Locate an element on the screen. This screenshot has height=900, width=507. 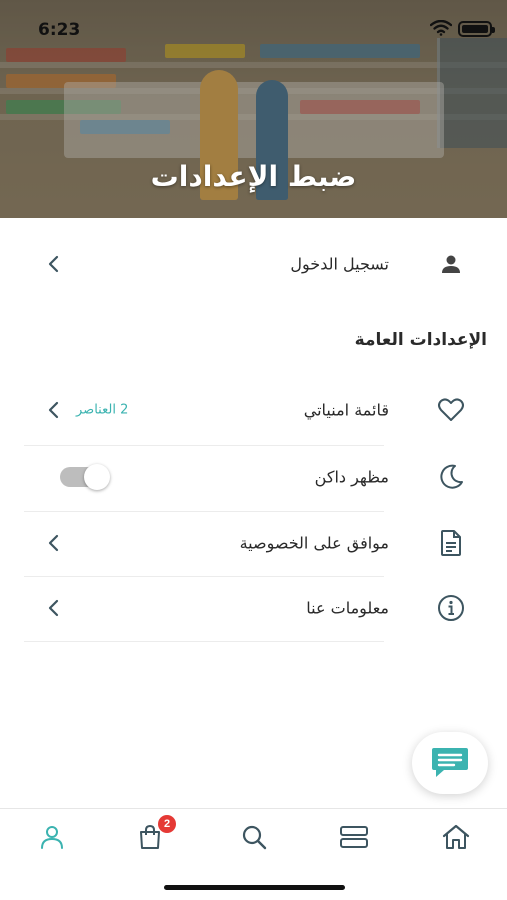
dark-mode-row: مظهر داكن is located at coordinates (254, 477).